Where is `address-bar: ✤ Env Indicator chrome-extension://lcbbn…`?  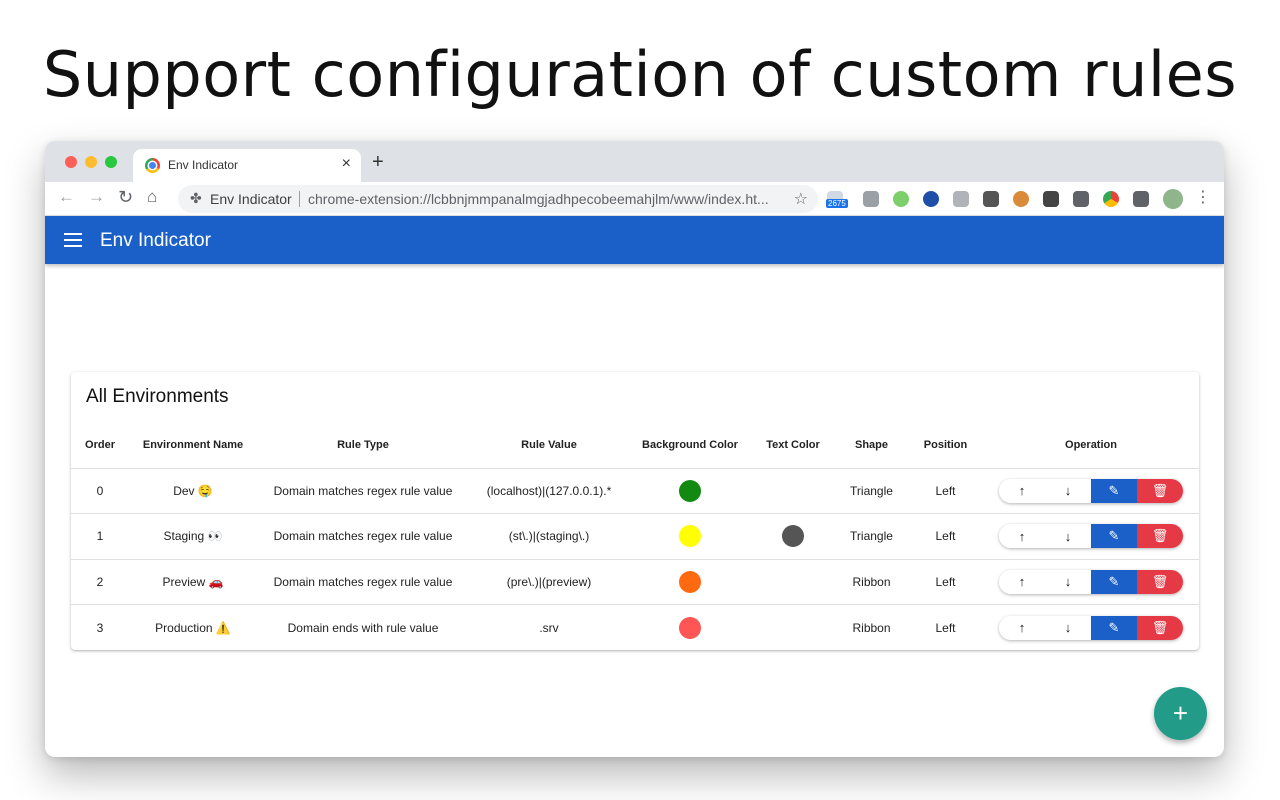 address-bar: ✤ Env Indicator chrome-extension://lcbbn… is located at coordinates (498, 199).